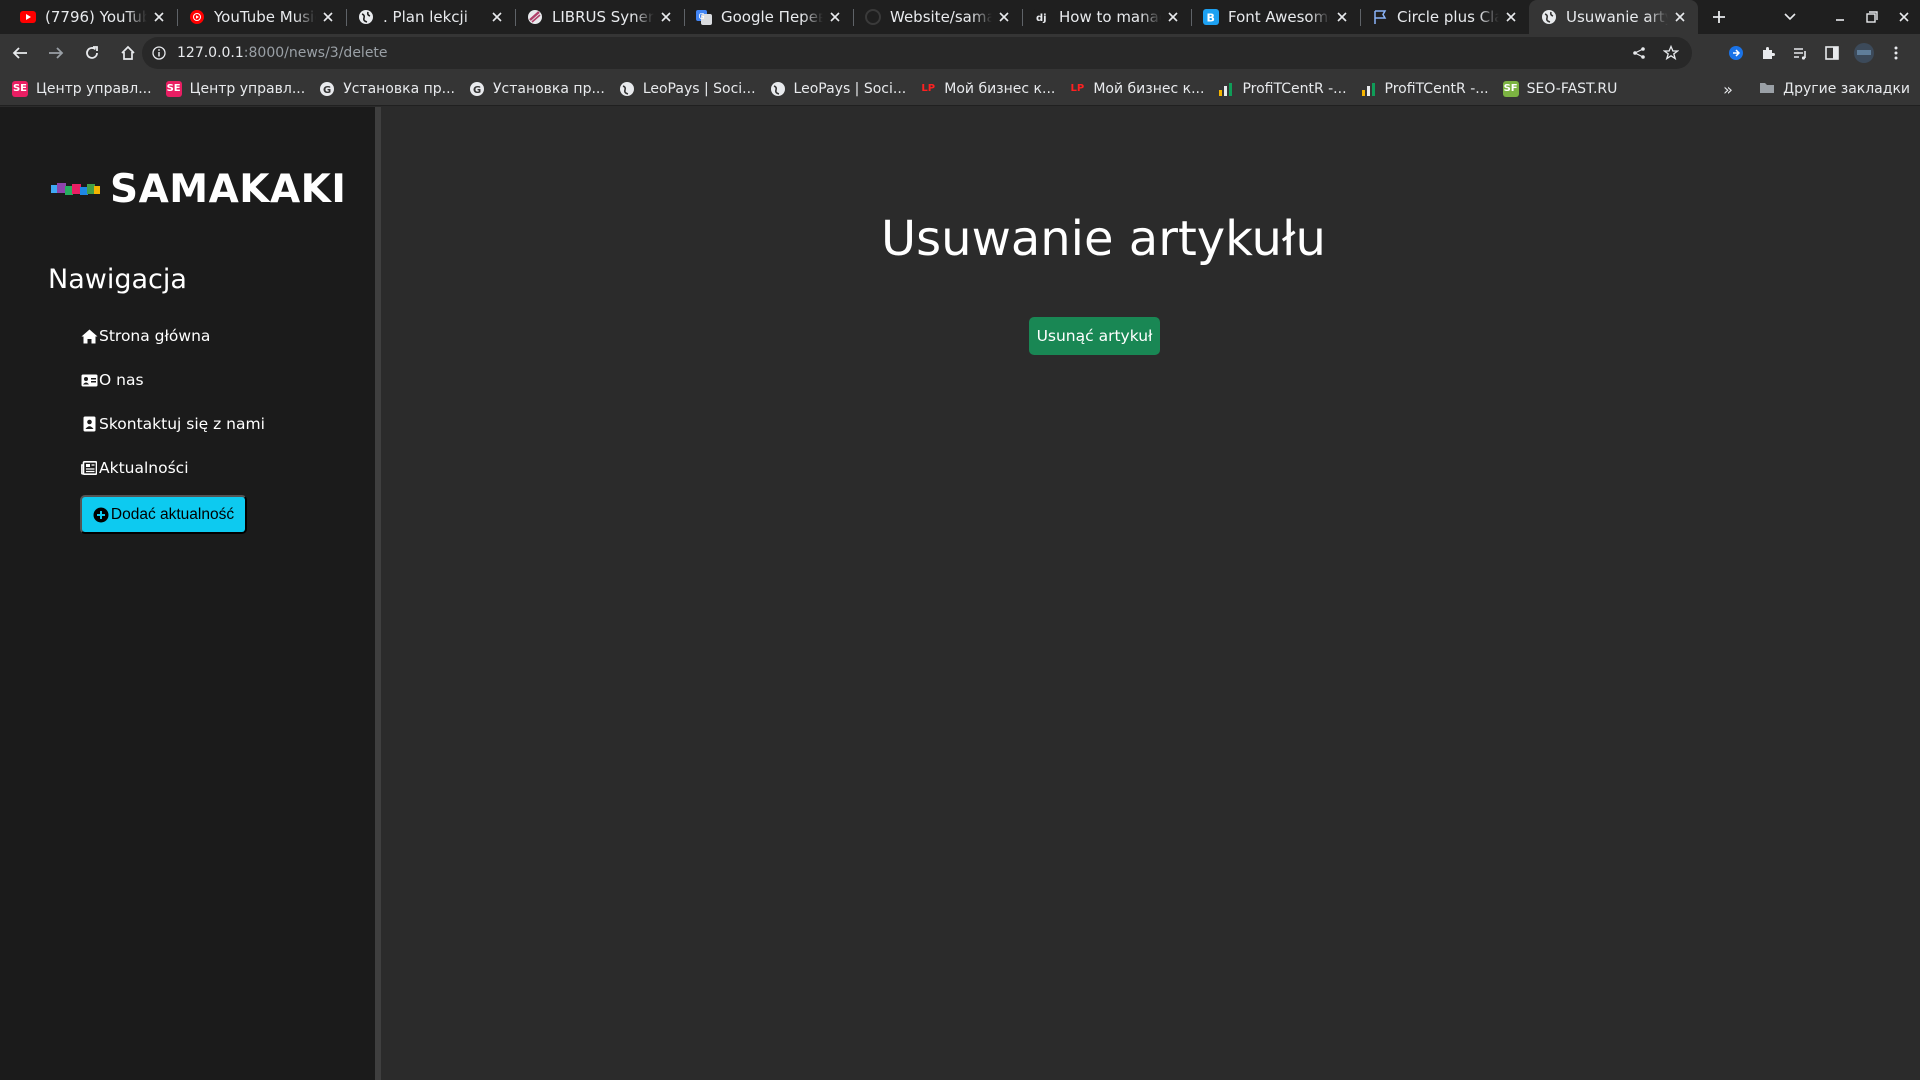 This screenshot has width=1920, height=1080. What do you see at coordinates (92, 53) in the screenshot?
I see `reload-button` at bounding box center [92, 53].